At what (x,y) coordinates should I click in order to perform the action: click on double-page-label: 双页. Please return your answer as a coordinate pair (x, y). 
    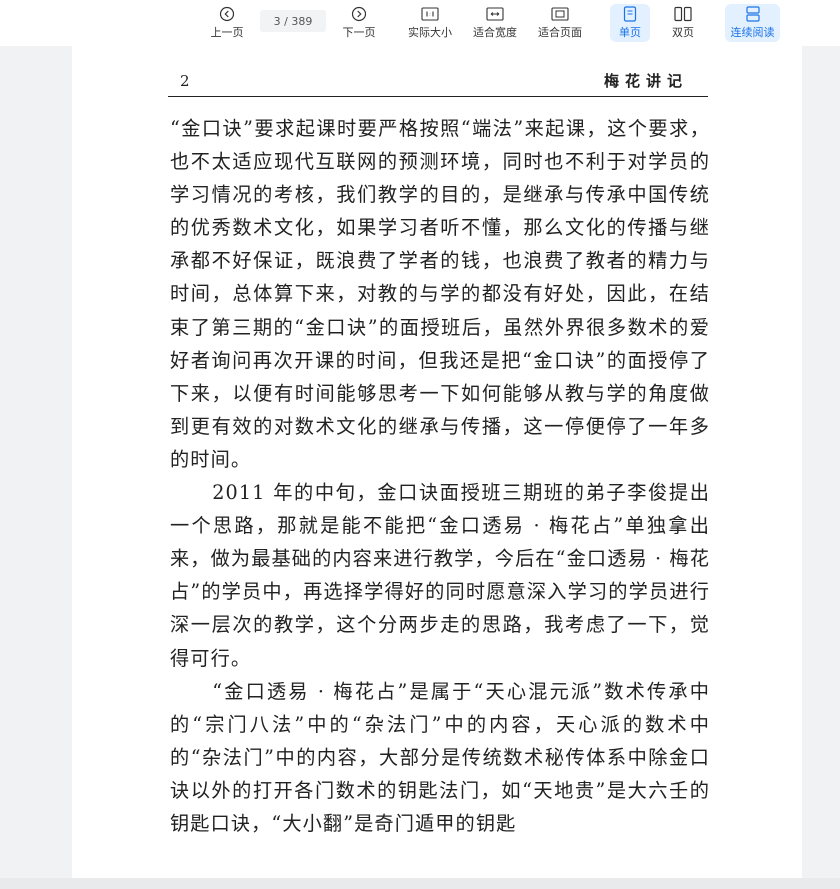
    Looking at the image, I should click on (683, 32).